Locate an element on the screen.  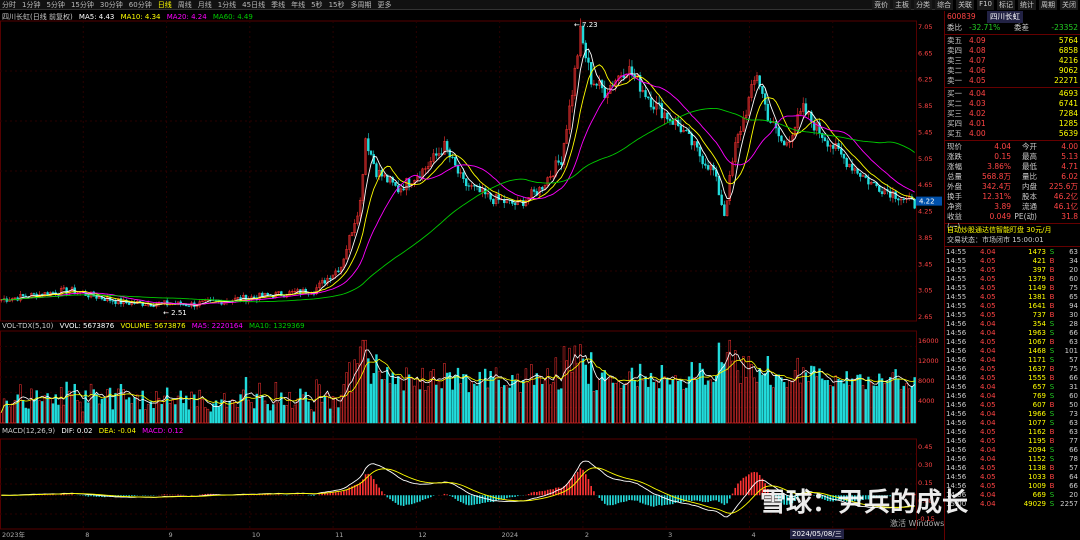
ma5-value: MA5: 4.43 is located at coordinates (96, 17).